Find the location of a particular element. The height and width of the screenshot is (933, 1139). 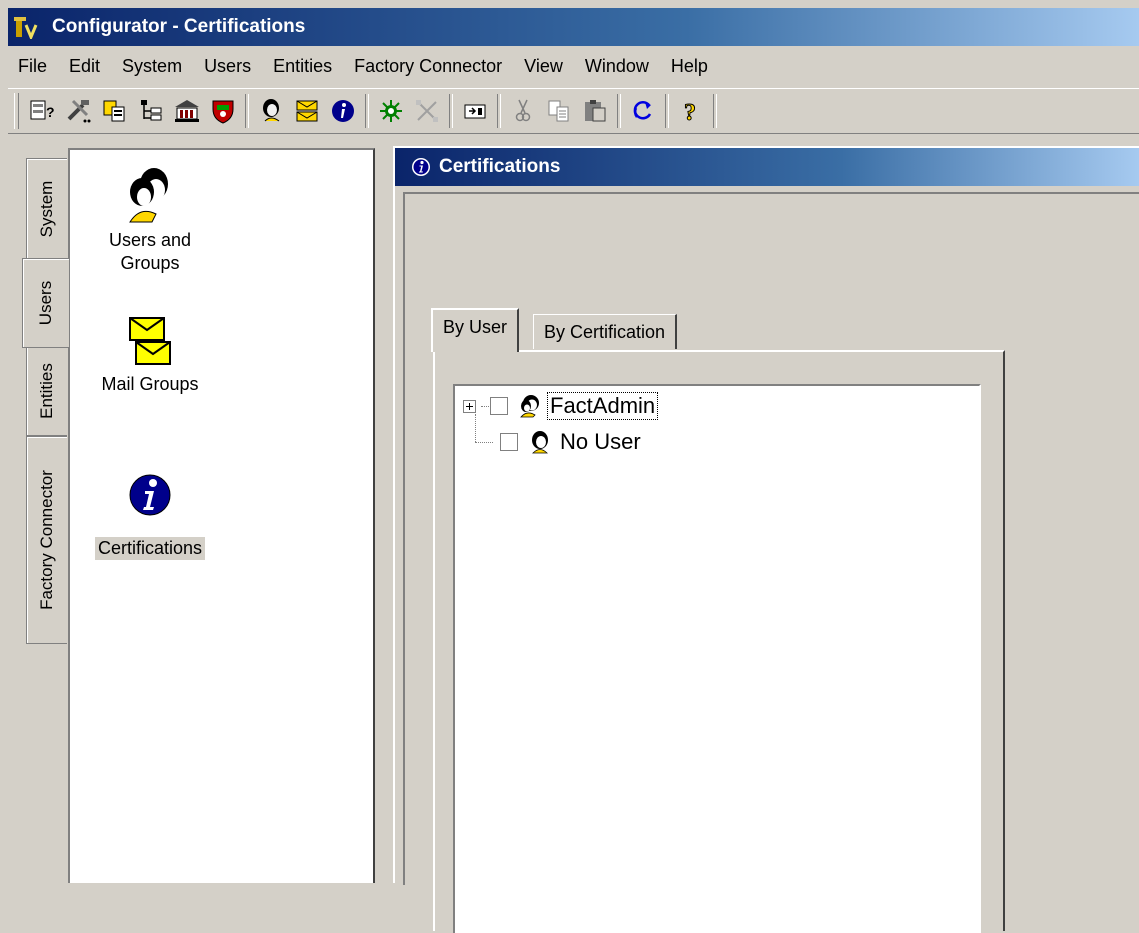

connector-icon is located at coordinates (391, 111).